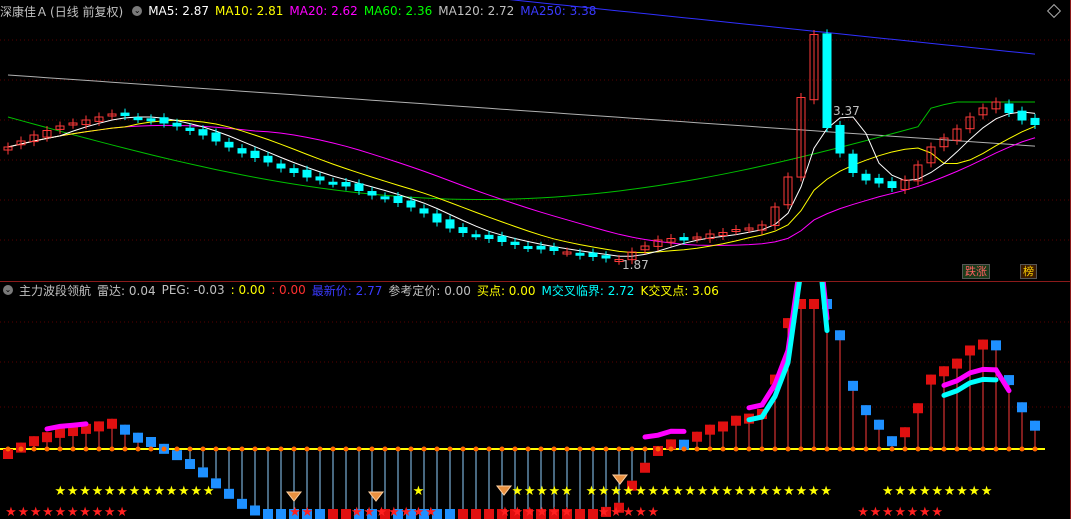 This screenshot has width=1071, height=519. Describe the element at coordinates (976, 271) in the screenshot. I see `limit-tag: 跌涨` at that location.